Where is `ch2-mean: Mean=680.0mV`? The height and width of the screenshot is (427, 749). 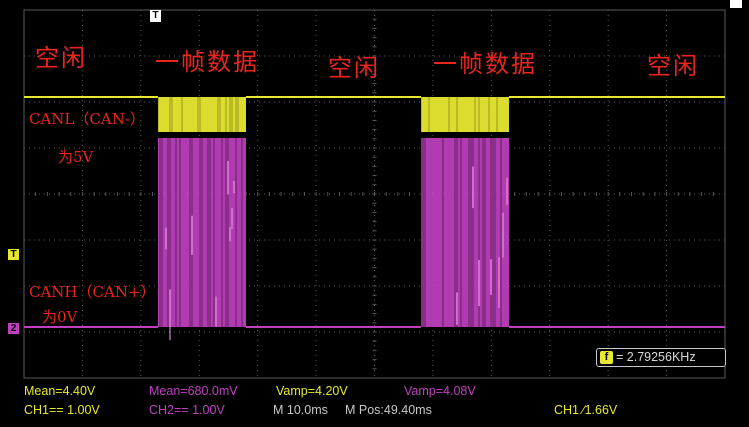
ch2-mean: Mean=680.0mV is located at coordinates (193, 391).